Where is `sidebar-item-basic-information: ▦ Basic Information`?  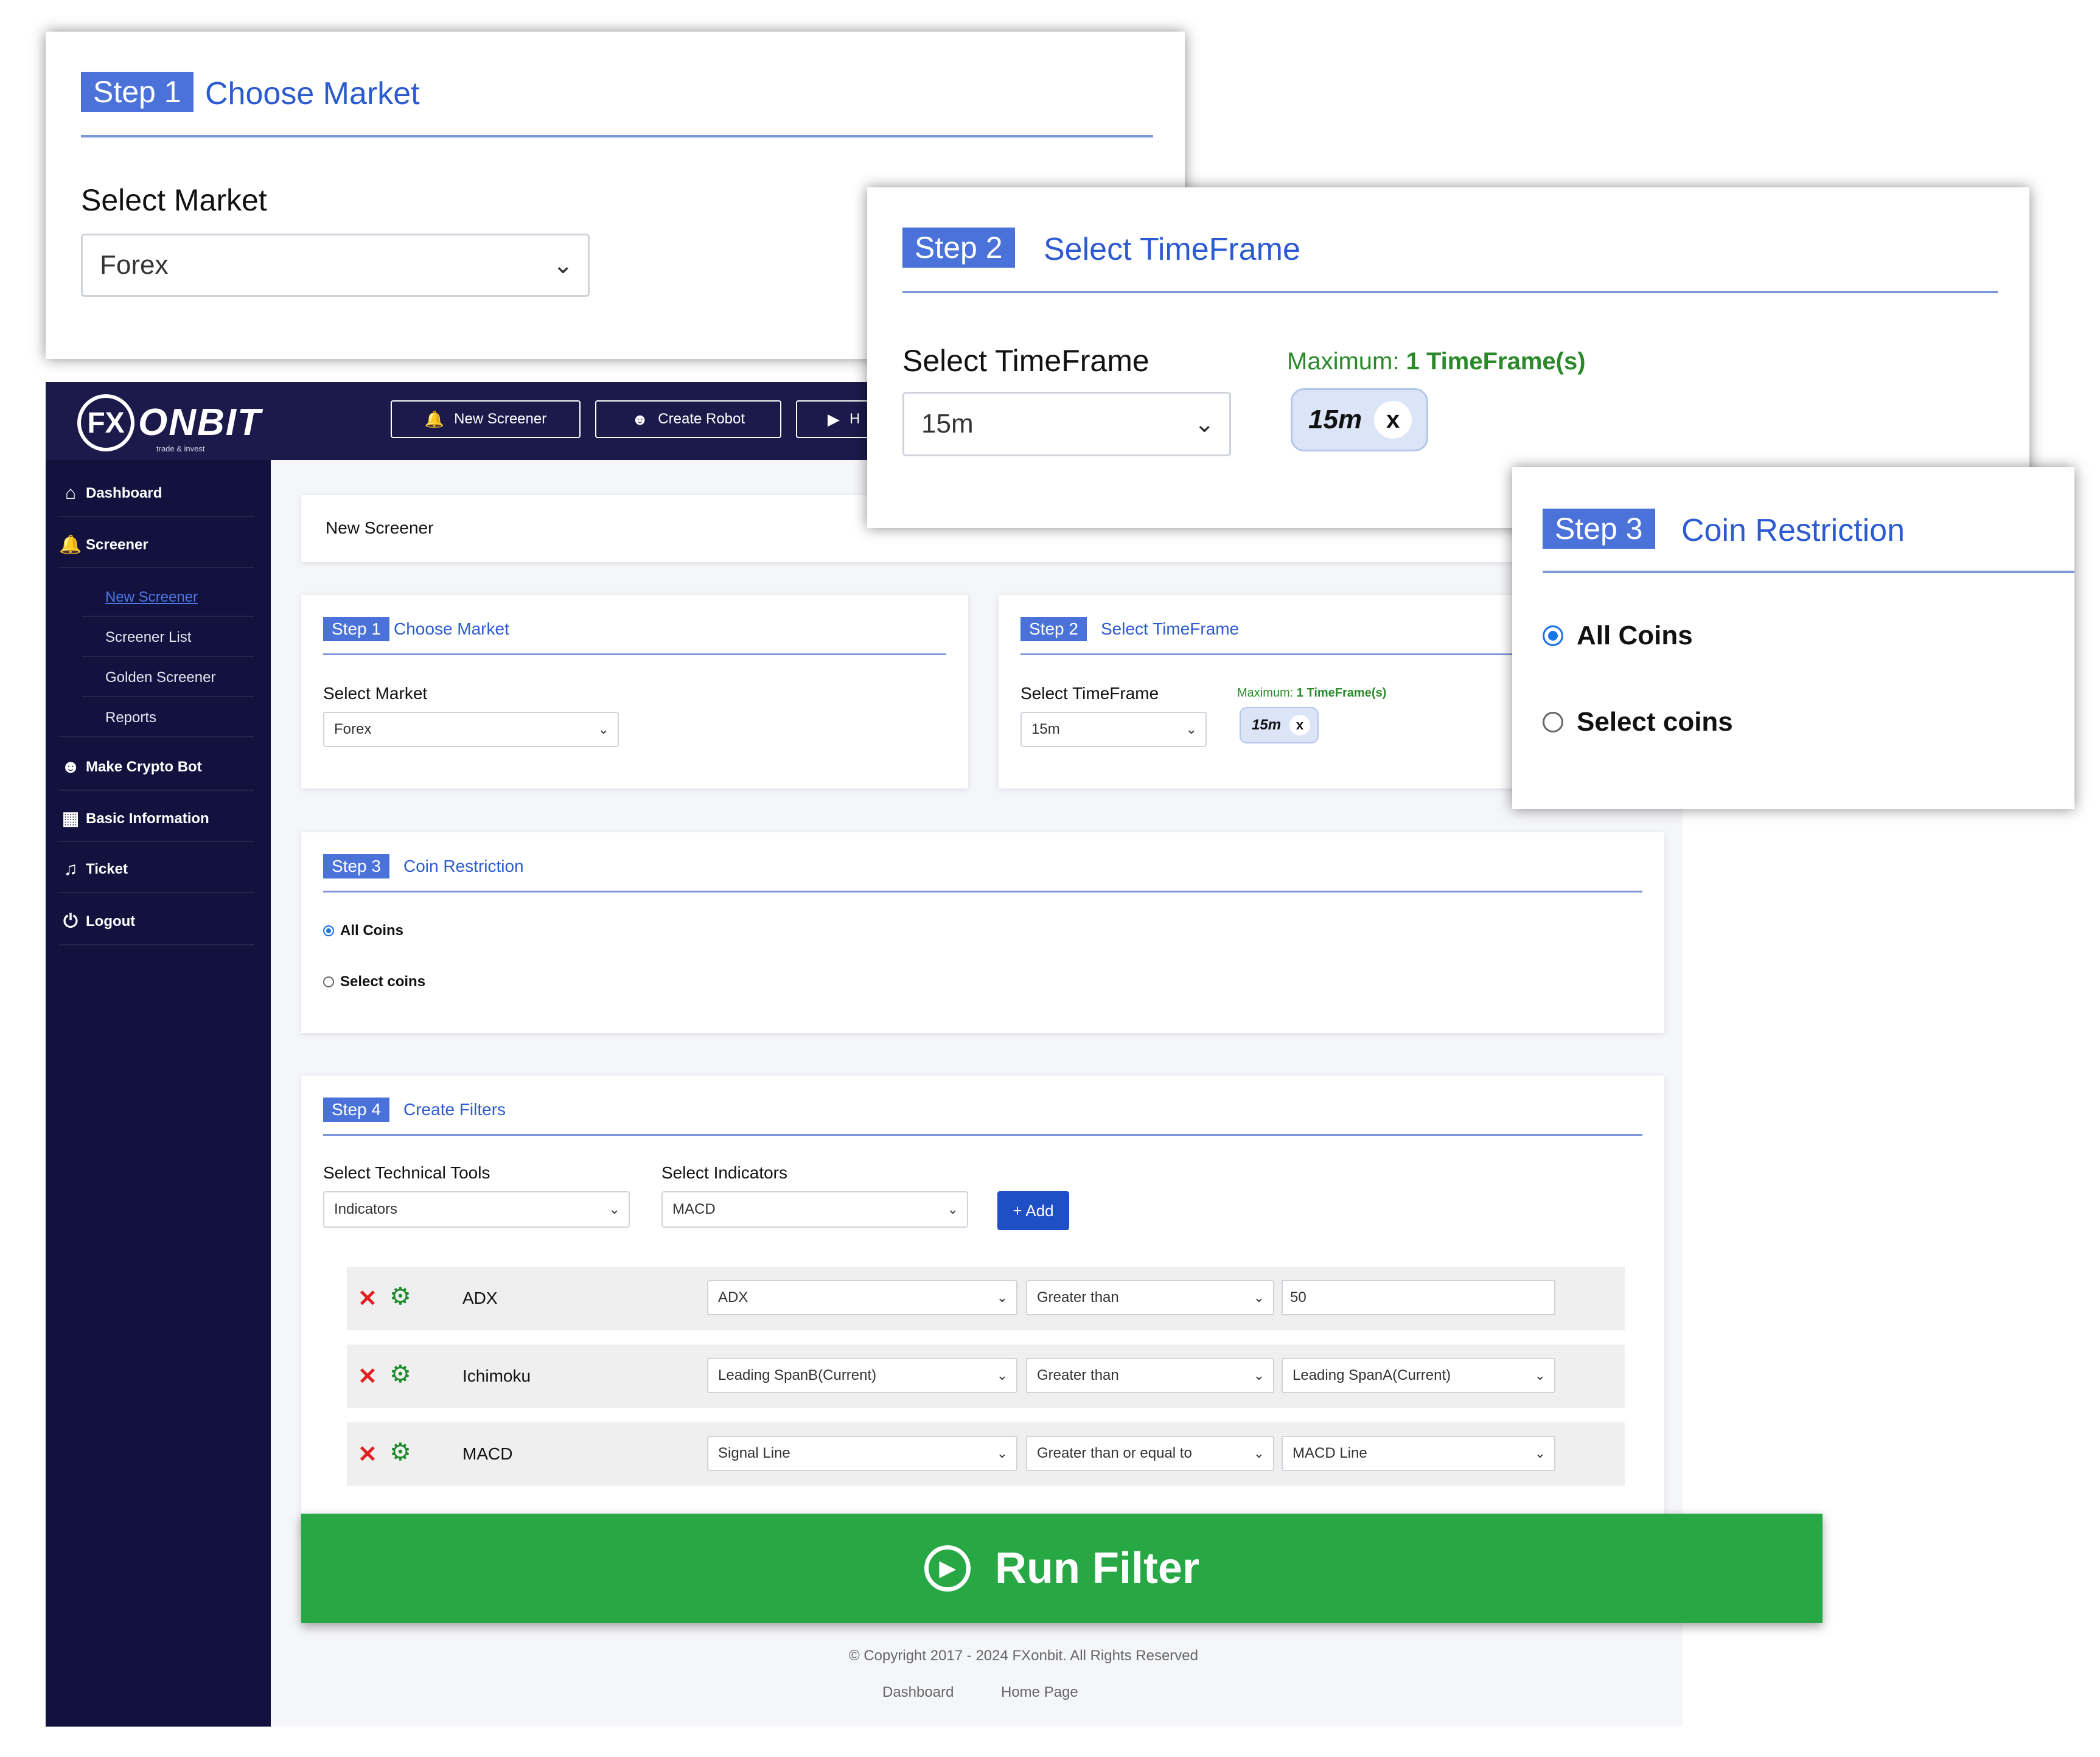 sidebar-item-basic-information: ▦ Basic Information is located at coordinates (157, 819).